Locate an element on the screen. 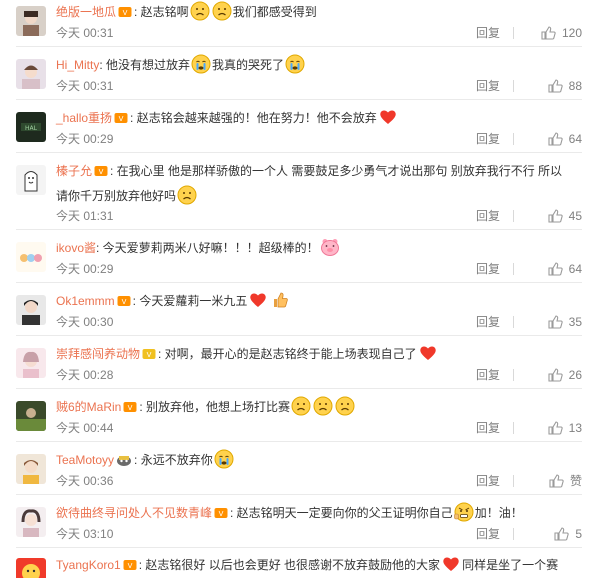 This screenshot has height=578, width=596. username-link: _hallo重扬 is located at coordinates (84, 118).